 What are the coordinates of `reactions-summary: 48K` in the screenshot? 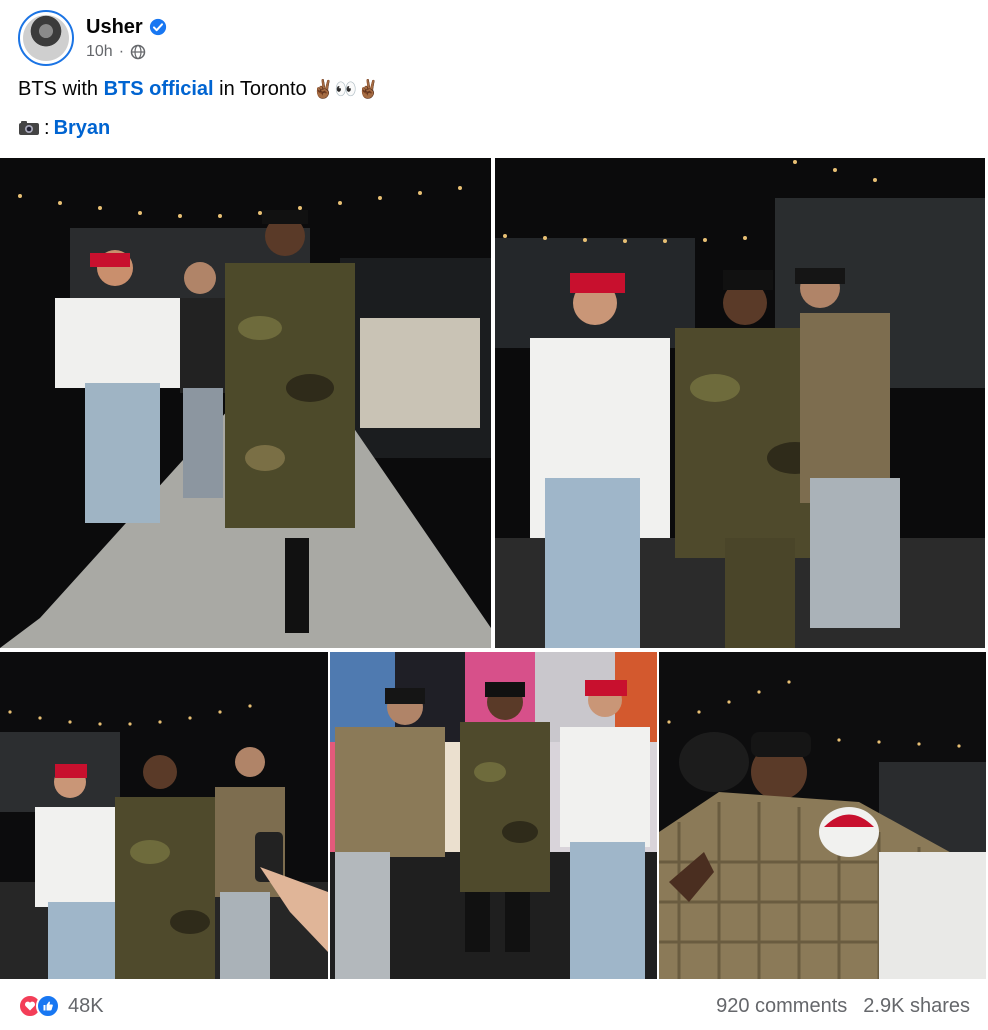 It's located at (61, 1006).